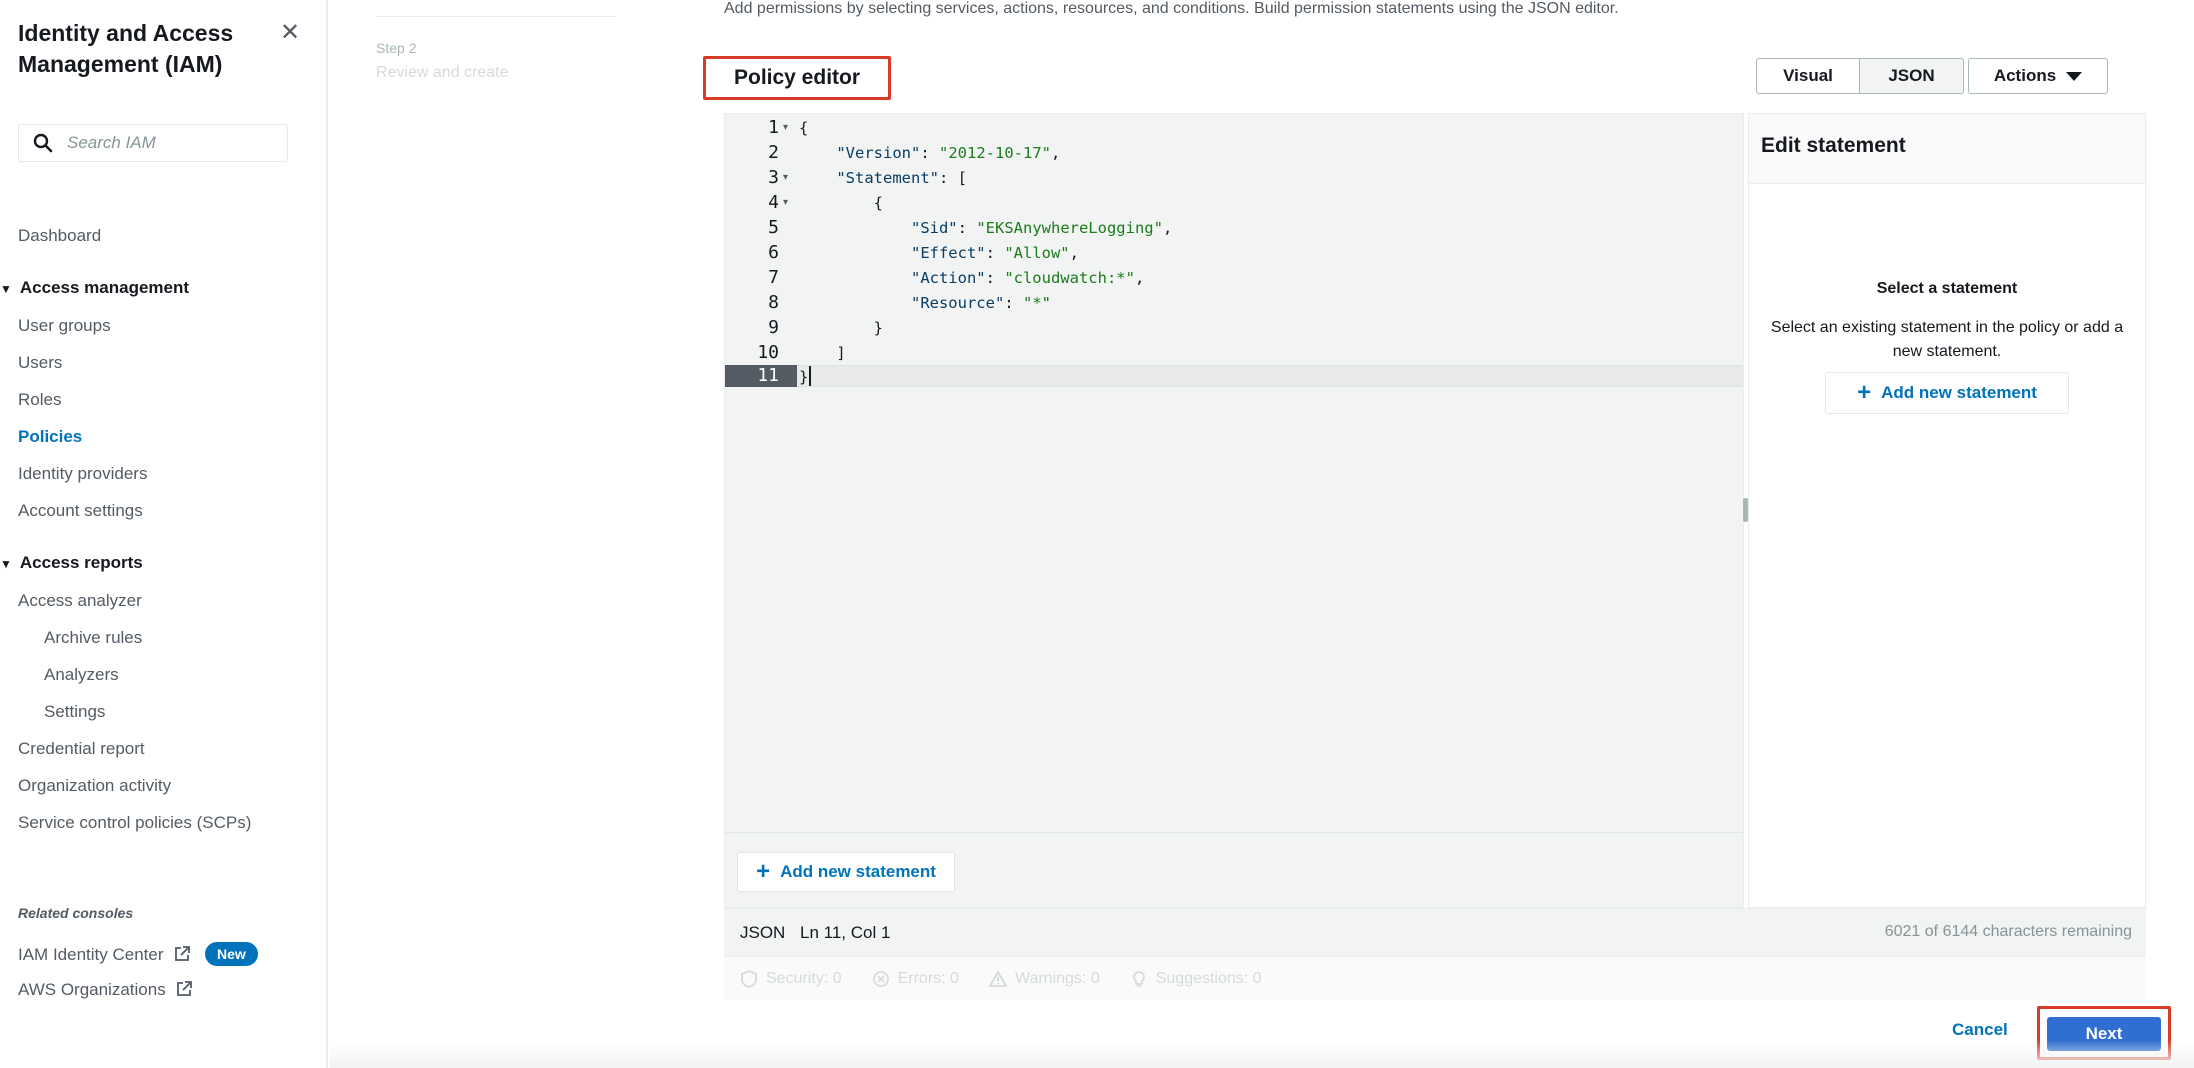  Describe the element at coordinates (71, 563) in the screenshot. I see `sidebar-section-access-reports: ▼ Access reports` at that location.